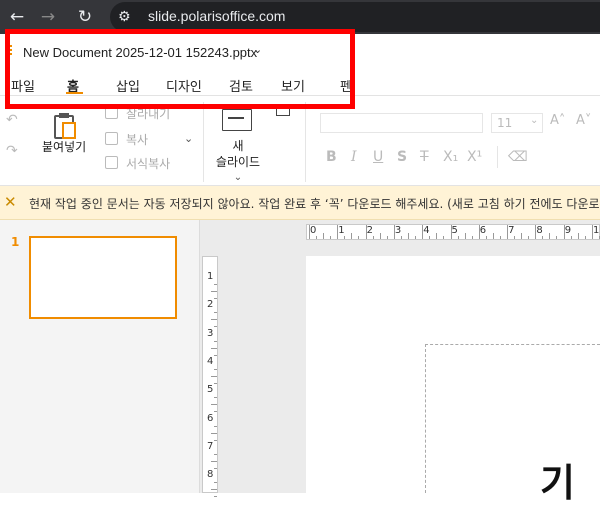  What do you see at coordinates (12, 120) in the screenshot?
I see `undo-icon: ↶` at bounding box center [12, 120].